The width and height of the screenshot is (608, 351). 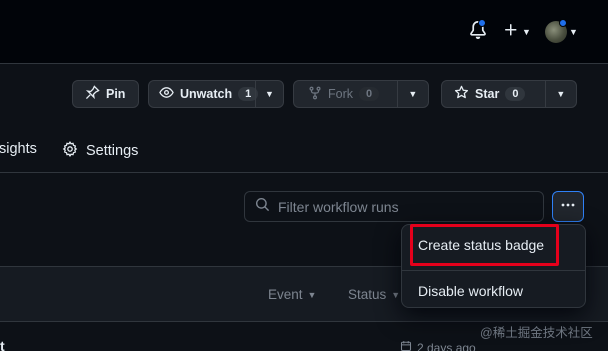 What do you see at coordinates (511, 32) in the screenshot?
I see `plus-icon` at bounding box center [511, 32].